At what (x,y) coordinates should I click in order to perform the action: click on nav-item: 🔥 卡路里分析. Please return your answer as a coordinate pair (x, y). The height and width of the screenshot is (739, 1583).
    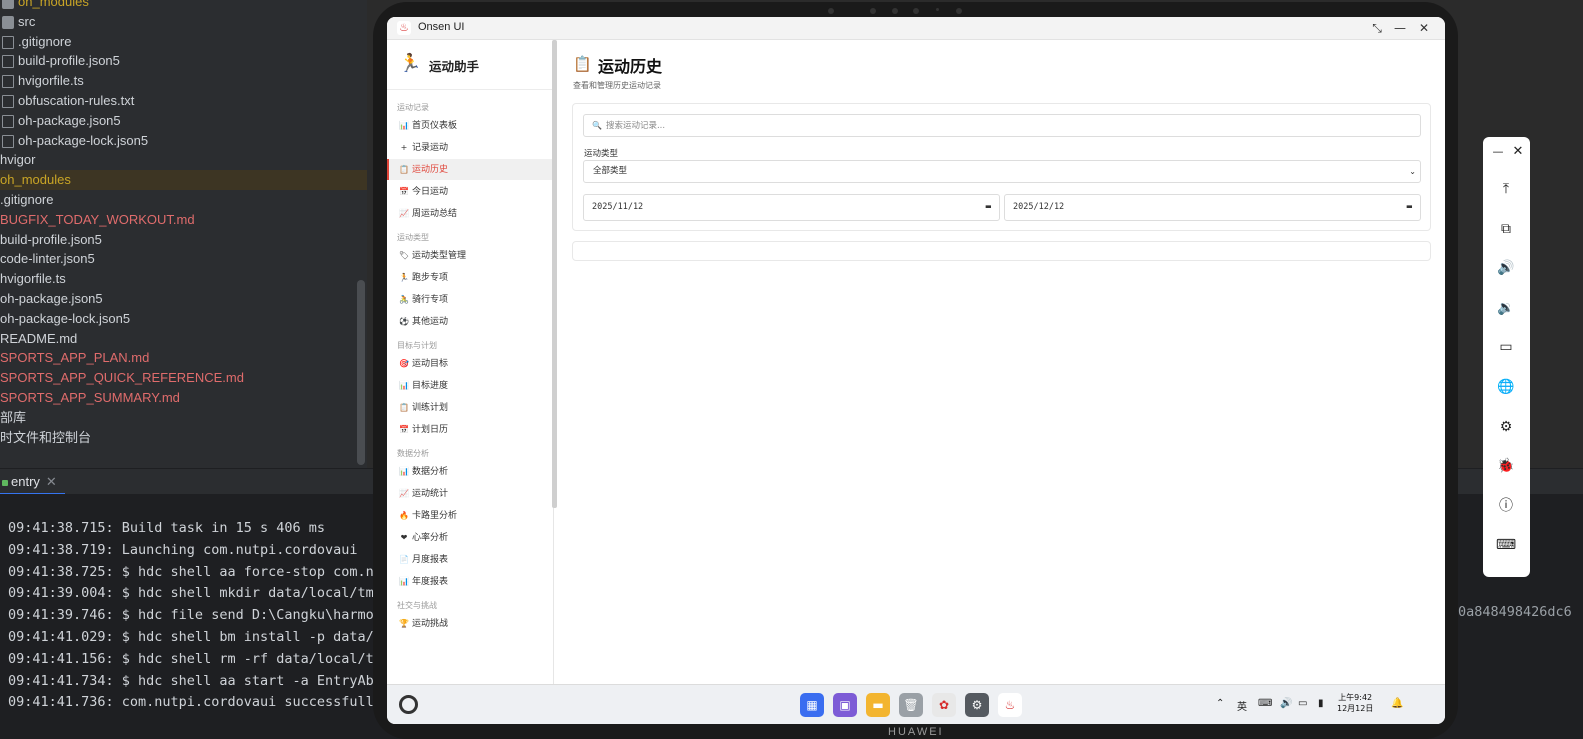
    Looking at the image, I should click on (470, 515).